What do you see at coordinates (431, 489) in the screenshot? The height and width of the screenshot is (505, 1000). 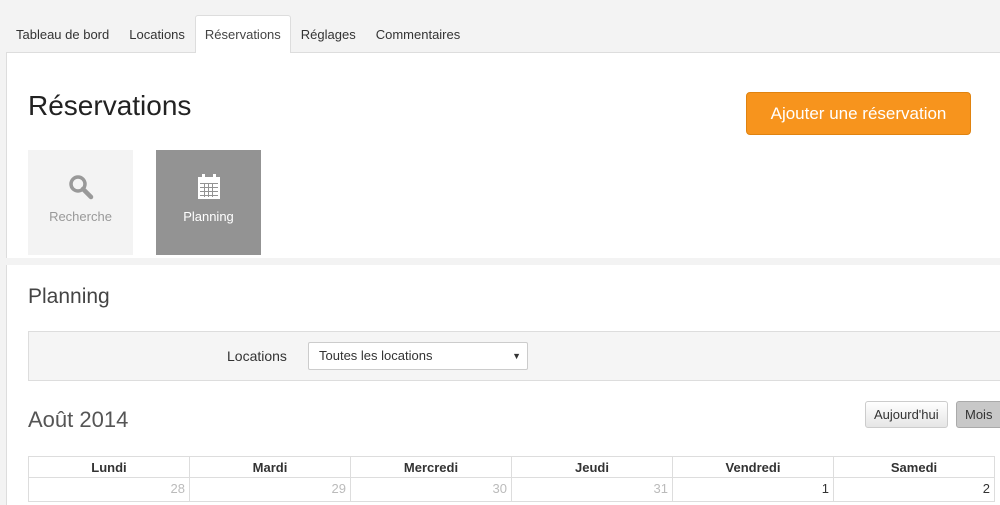 I see `day-cell: 30` at bounding box center [431, 489].